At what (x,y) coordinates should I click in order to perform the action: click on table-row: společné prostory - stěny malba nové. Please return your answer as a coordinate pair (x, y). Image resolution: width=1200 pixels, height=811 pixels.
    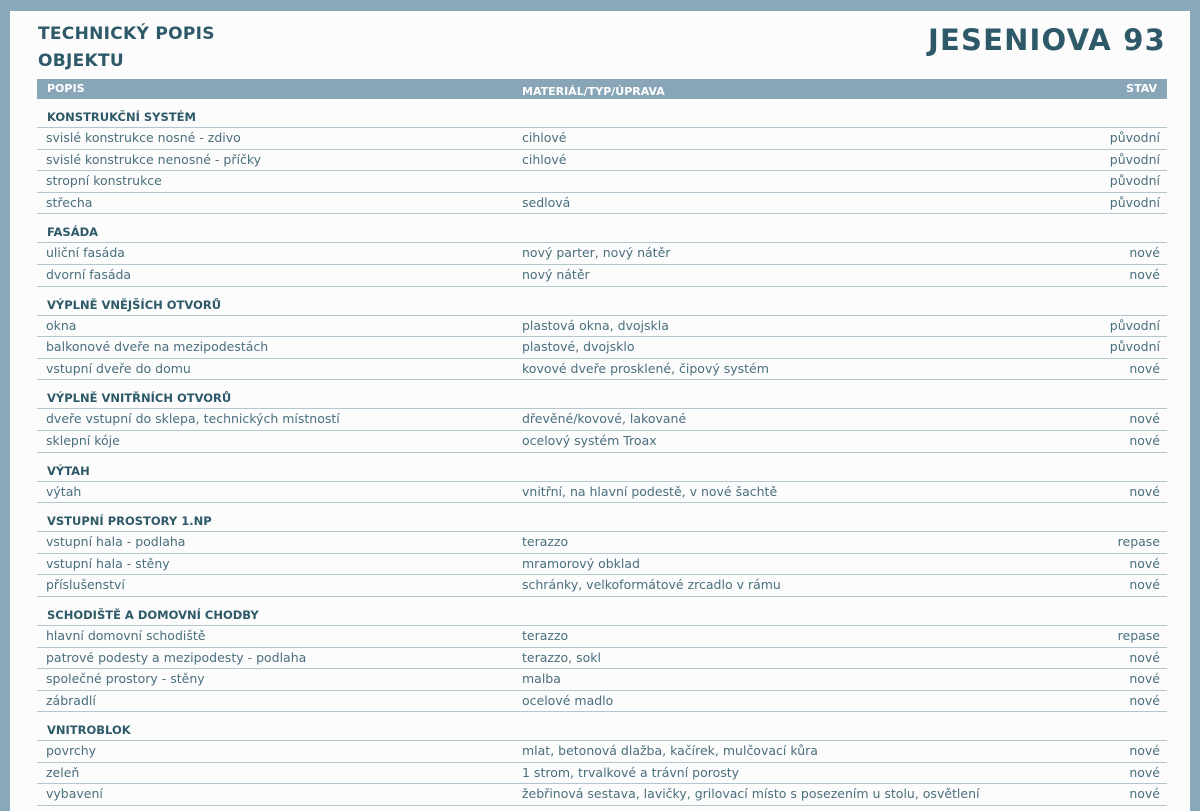
    Looking at the image, I should click on (602, 680).